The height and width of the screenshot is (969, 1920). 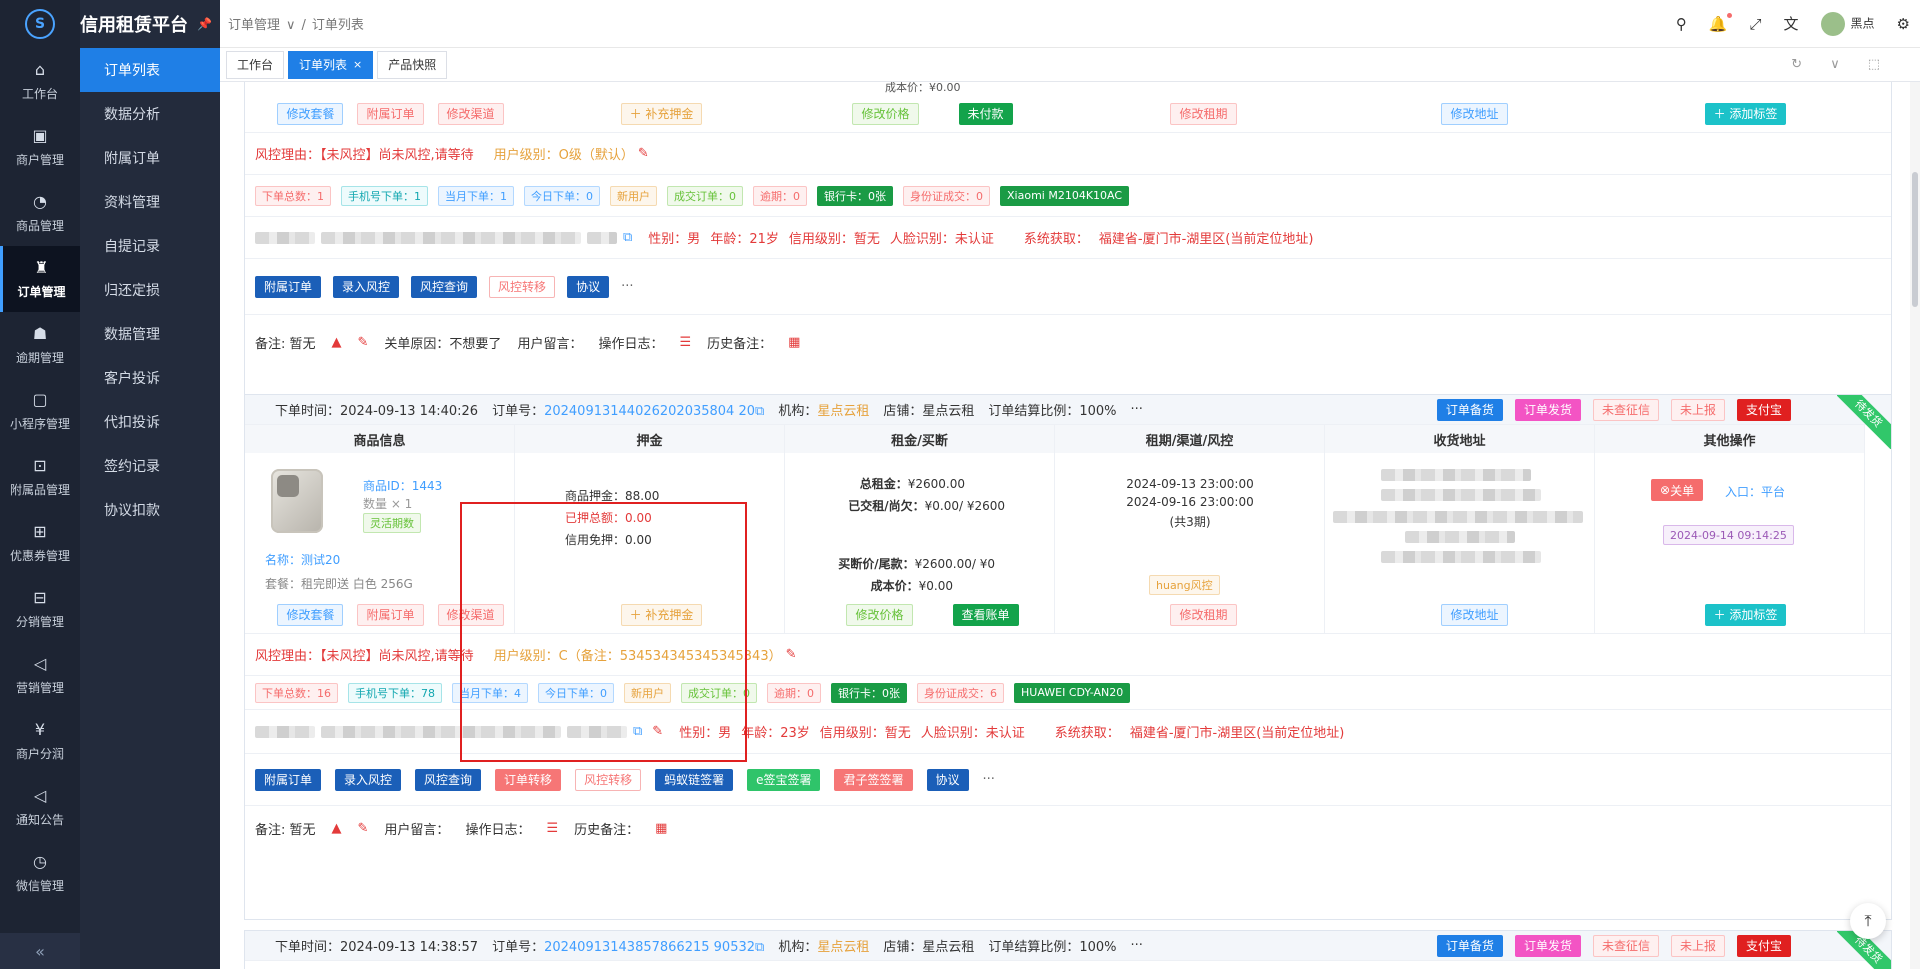 What do you see at coordinates (331, 64) in the screenshot?
I see `tab-order-list: 订单列表 ×` at bounding box center [331, 64].